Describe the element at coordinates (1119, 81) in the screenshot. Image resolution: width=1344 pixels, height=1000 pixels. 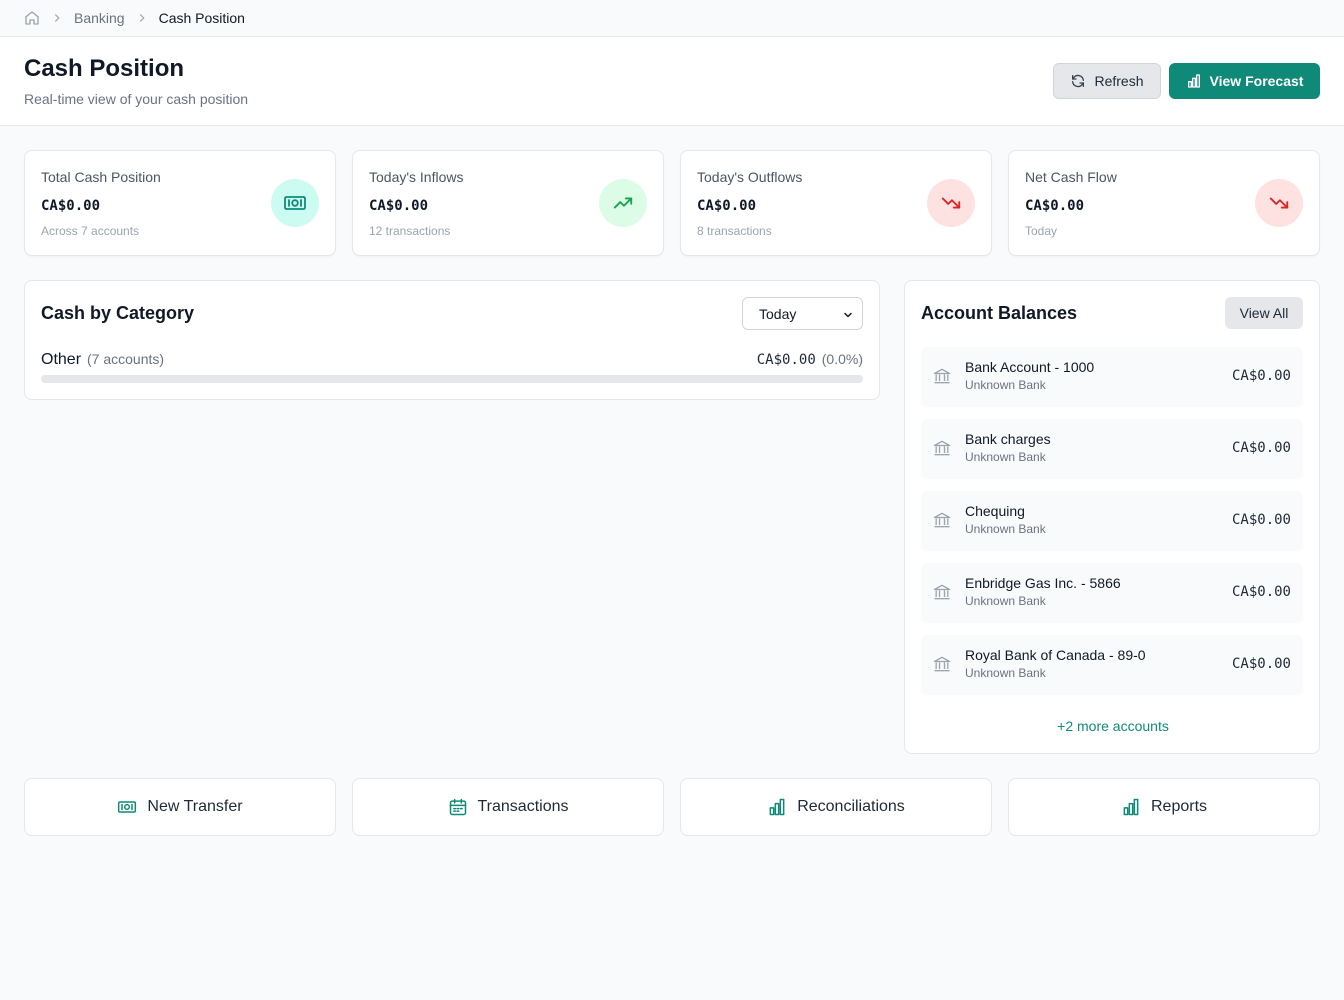
I see `refresh-label: Refresh` at that location.